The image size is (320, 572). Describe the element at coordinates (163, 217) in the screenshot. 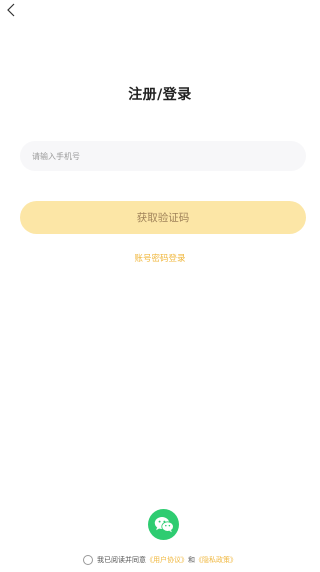

I see `get-code-button: 获取验证码` at that location.